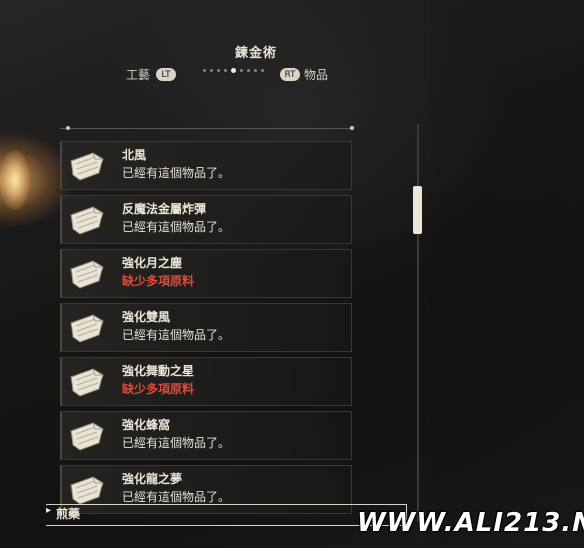 This screenshot has width=584, height=548. I want to click on tab-crafting-label: 工藝, so click(138, 75).